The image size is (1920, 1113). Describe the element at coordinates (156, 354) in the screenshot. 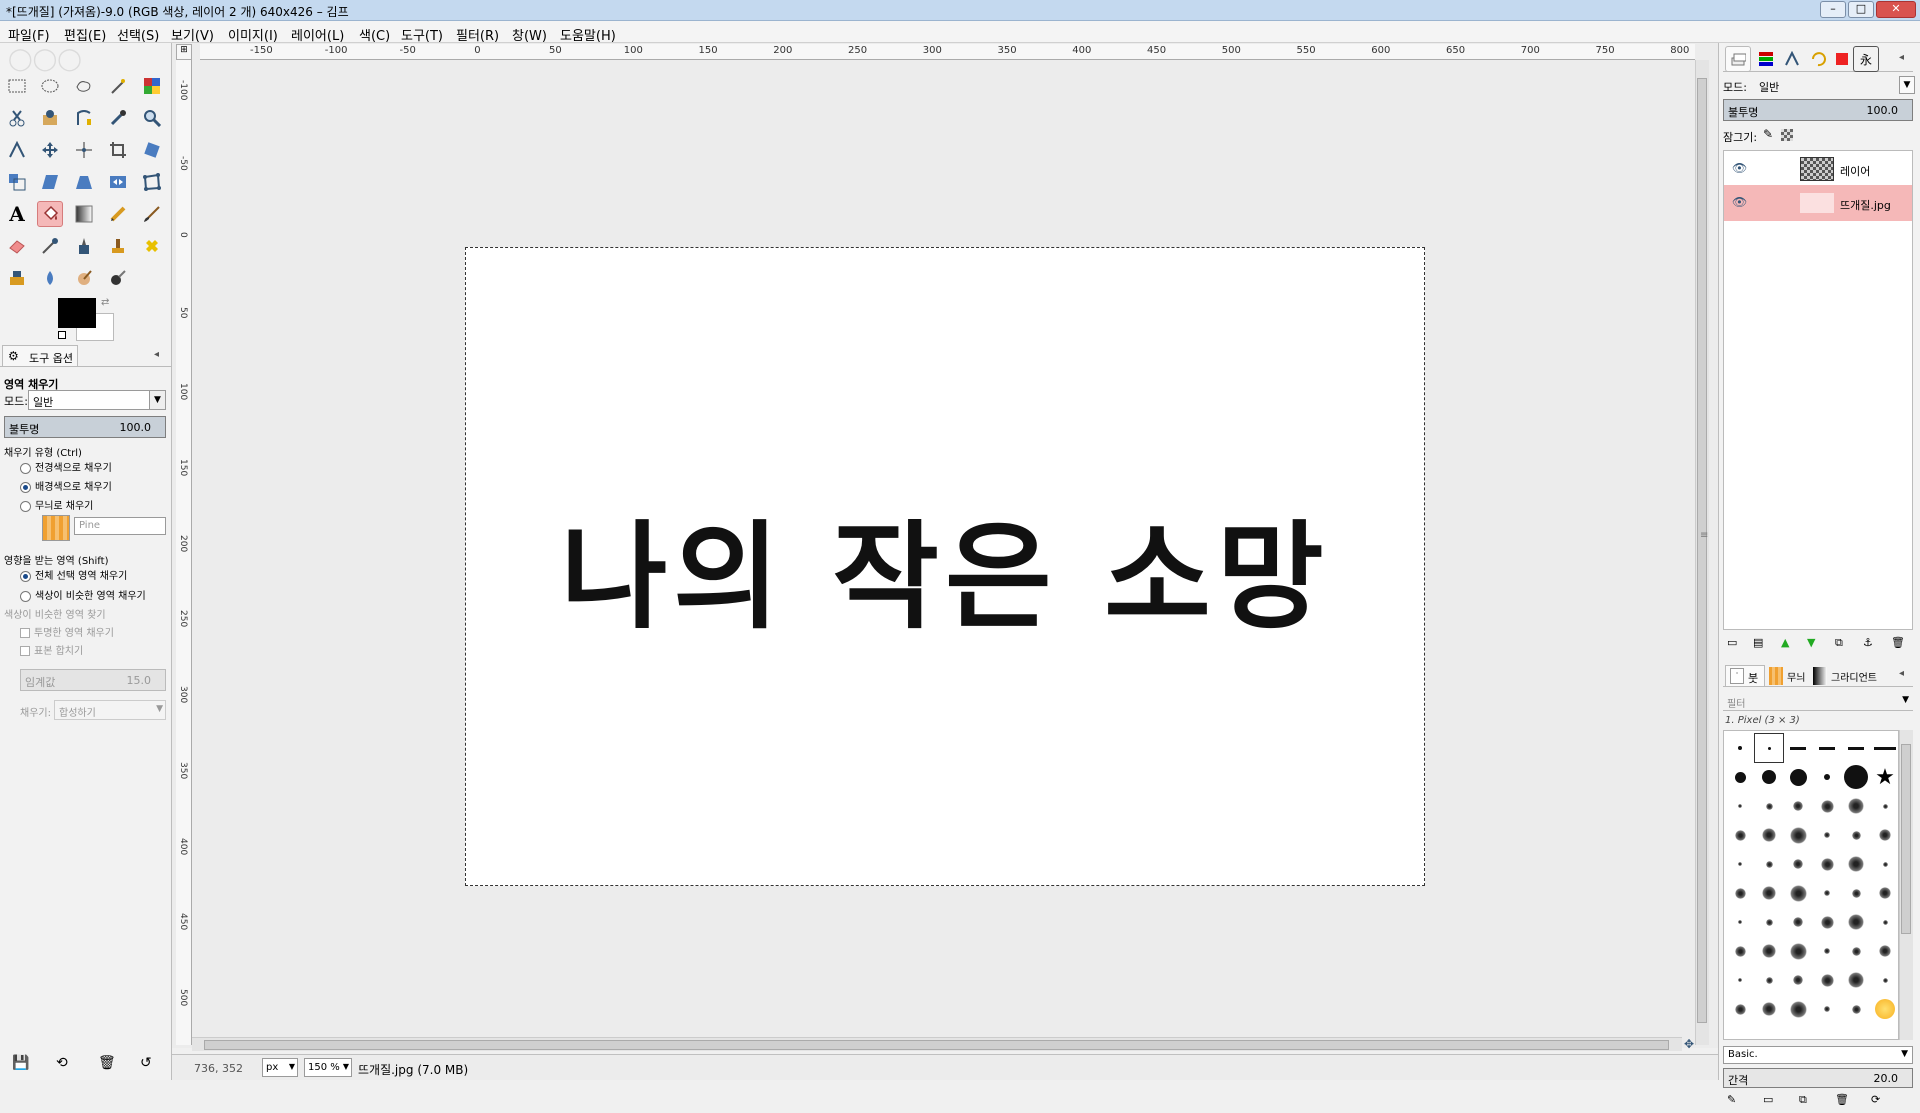

I see `panel-menu-icon: ◂` at that location.